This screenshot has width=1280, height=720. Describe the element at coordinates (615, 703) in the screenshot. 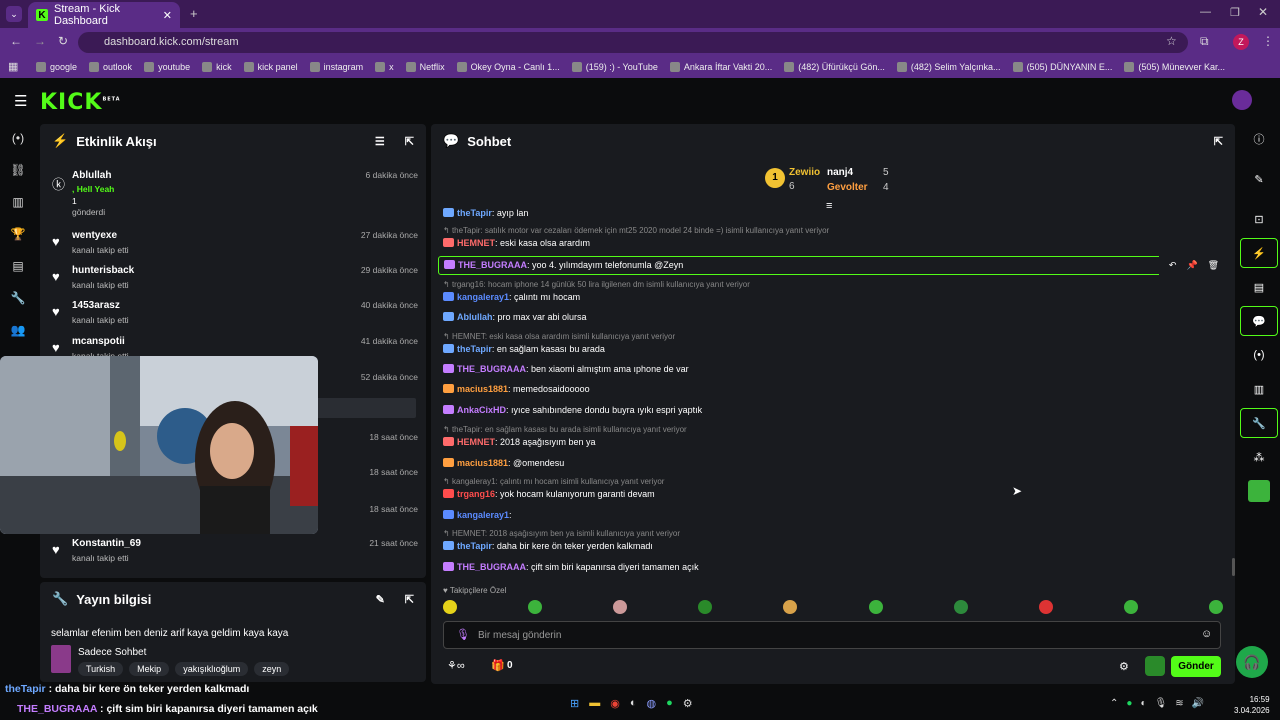

I see `chrome-icon: ◉` at that location.